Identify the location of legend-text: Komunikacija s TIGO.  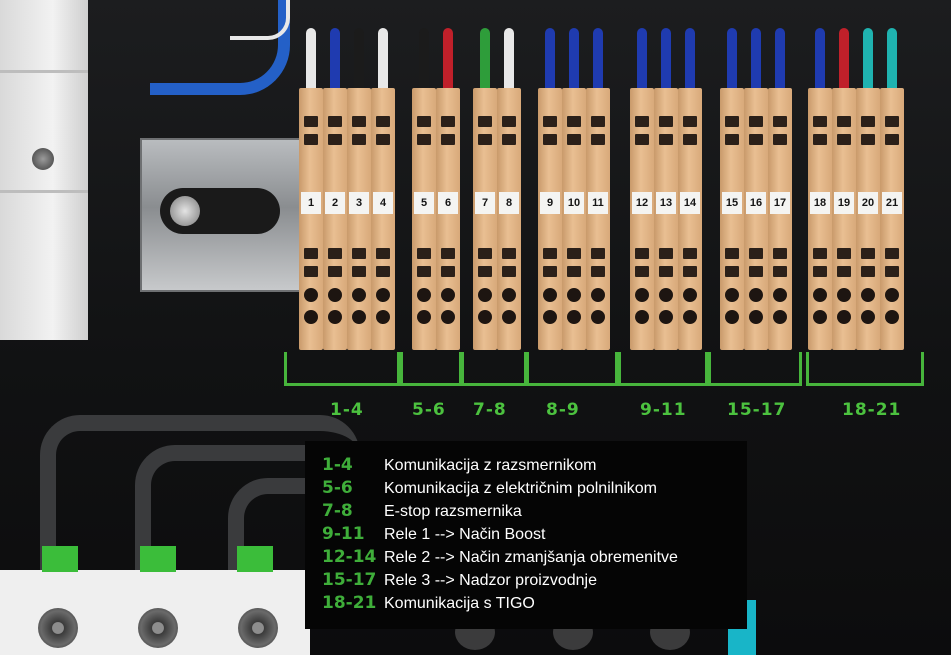
(459, 603).